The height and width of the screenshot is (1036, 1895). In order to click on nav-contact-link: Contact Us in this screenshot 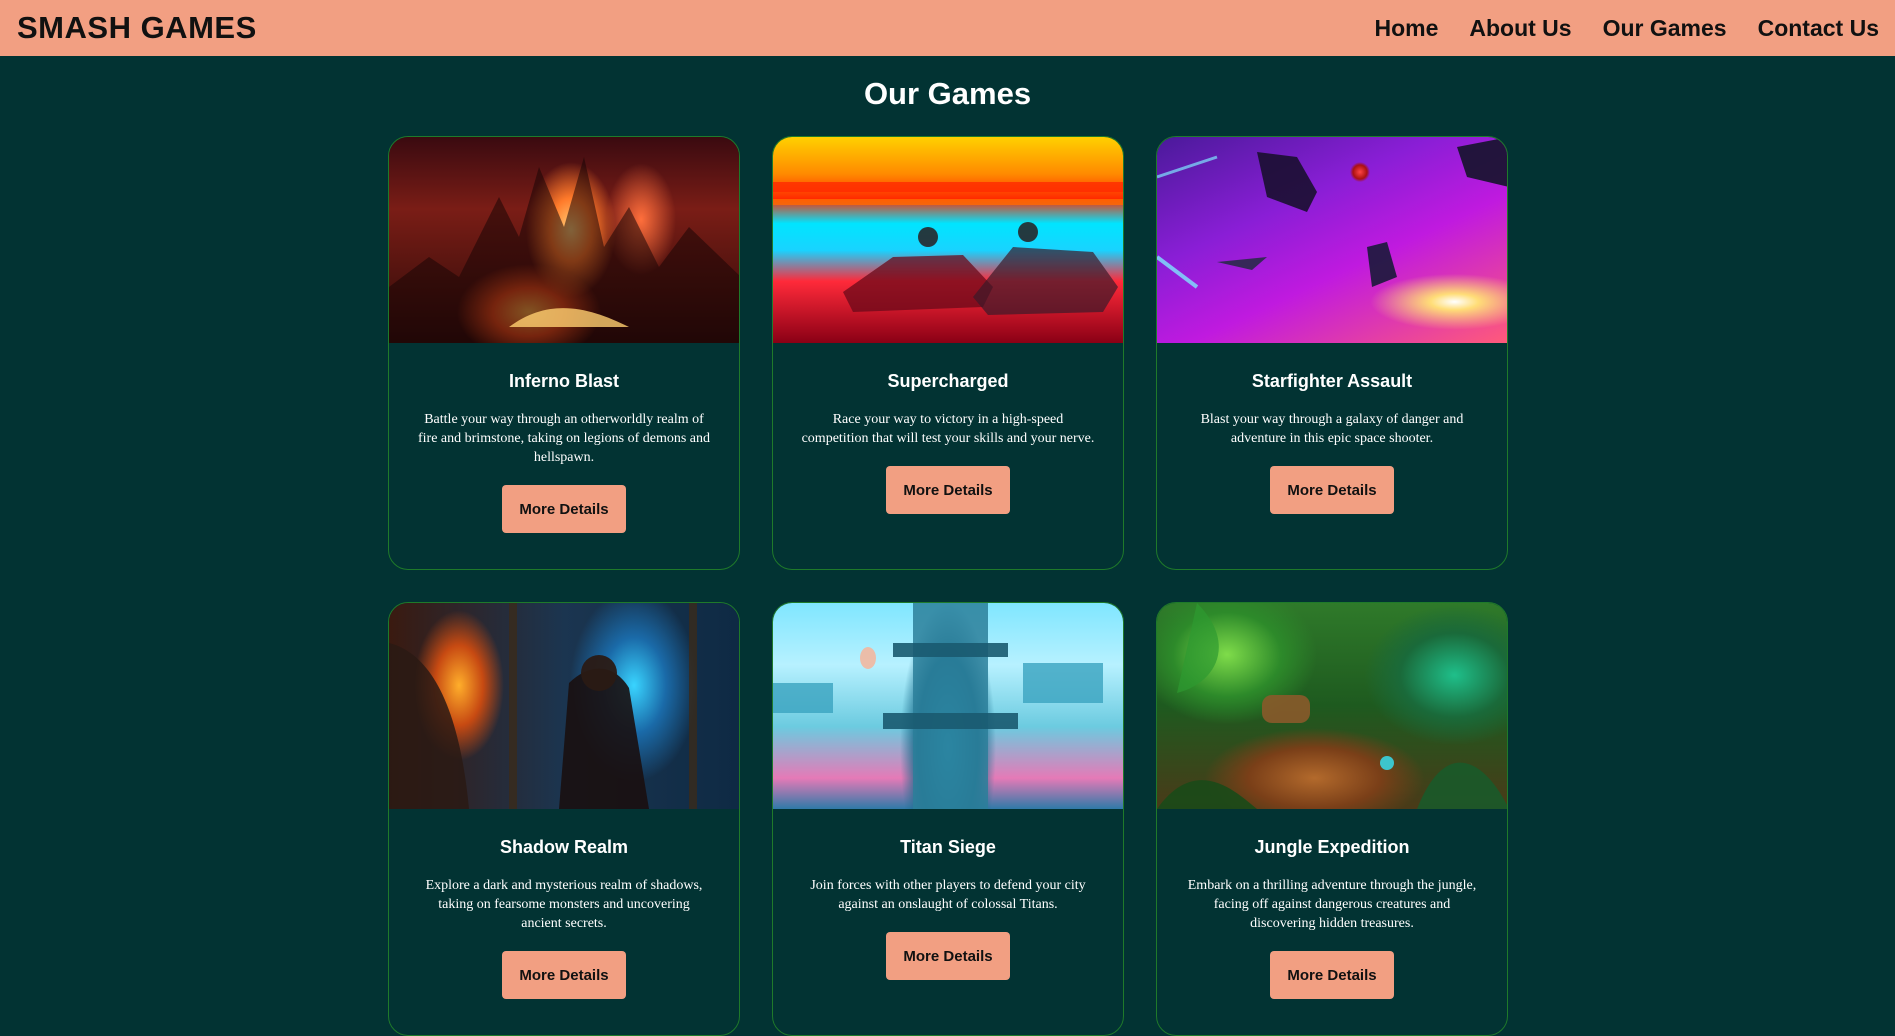, I will do `click(1818, 28)`.